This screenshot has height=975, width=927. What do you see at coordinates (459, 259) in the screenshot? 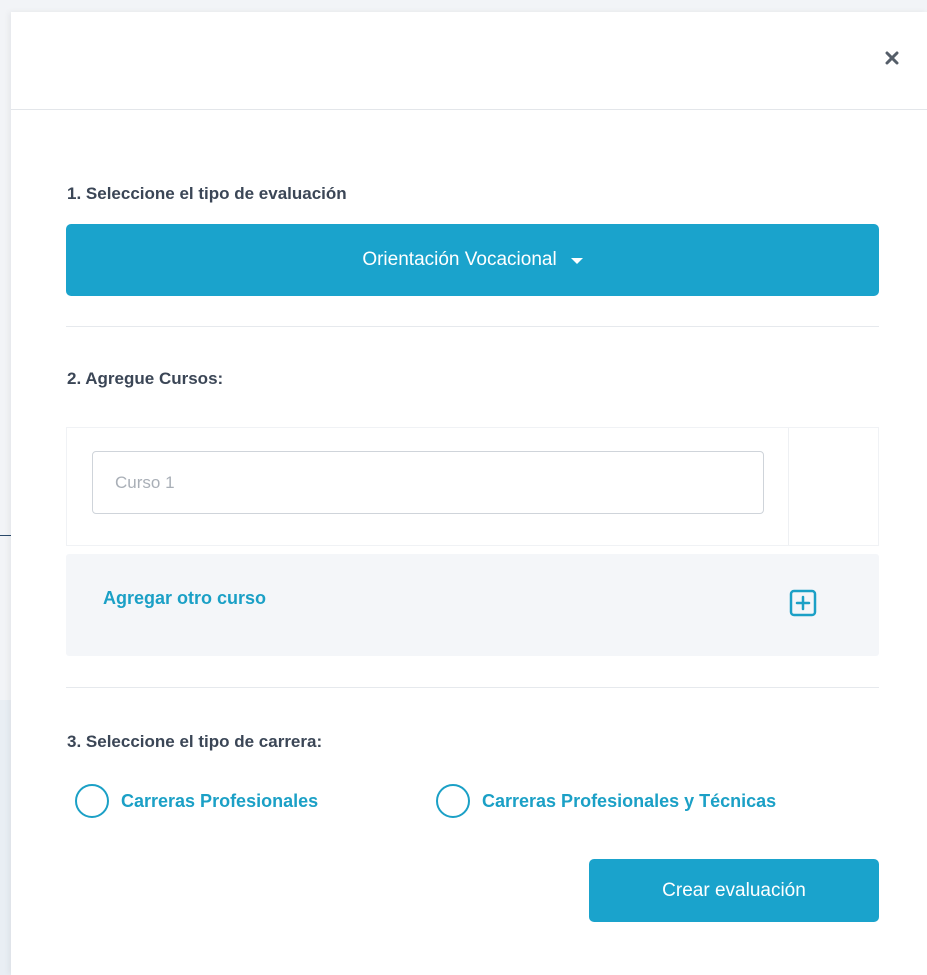
I see `evaluation-type-value: Orientación Vocacional` at bounding box center [459, 259].